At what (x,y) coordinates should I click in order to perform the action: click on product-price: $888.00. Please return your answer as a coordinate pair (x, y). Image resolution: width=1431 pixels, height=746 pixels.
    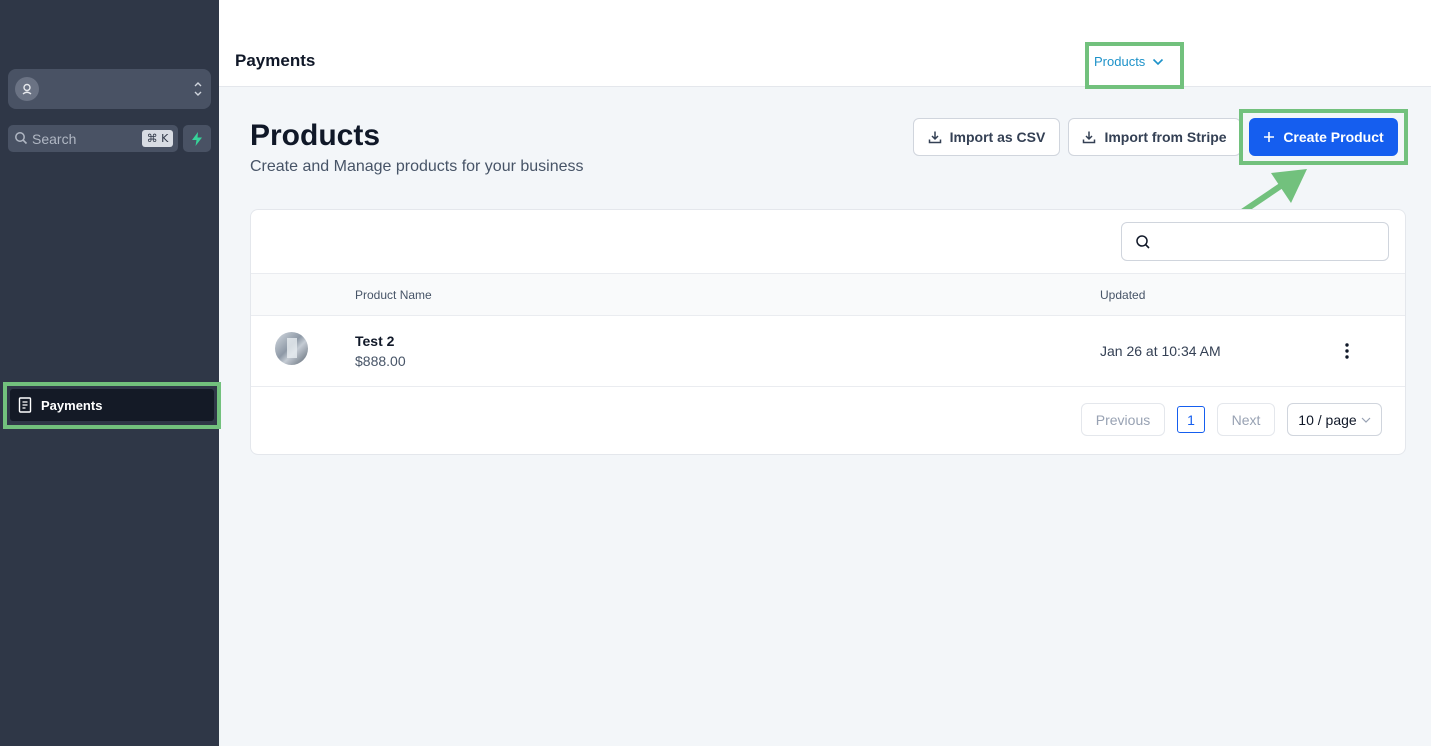
    Looking at the image, I should click on (380, 361).